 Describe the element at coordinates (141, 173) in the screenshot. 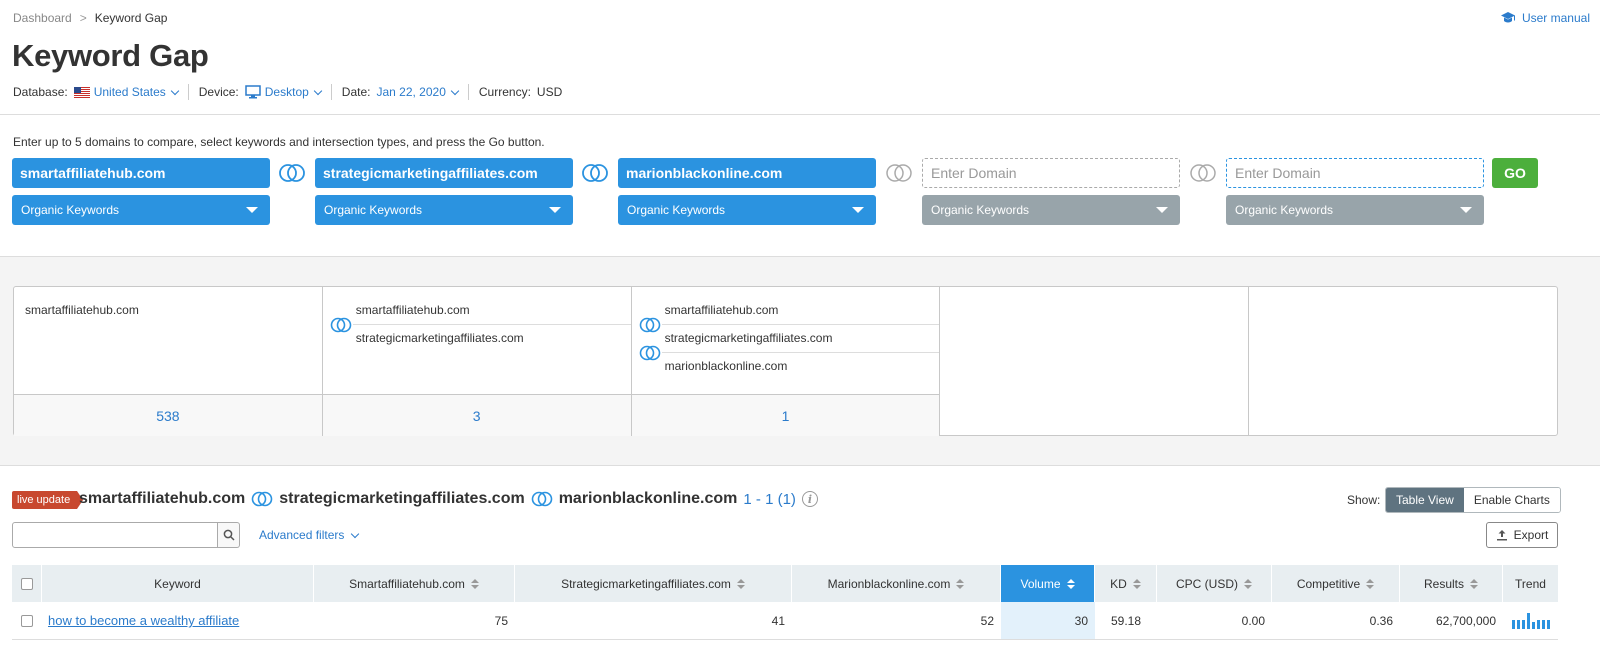

I see `domain-input-1: smartaffiliatehub.com` at that location.